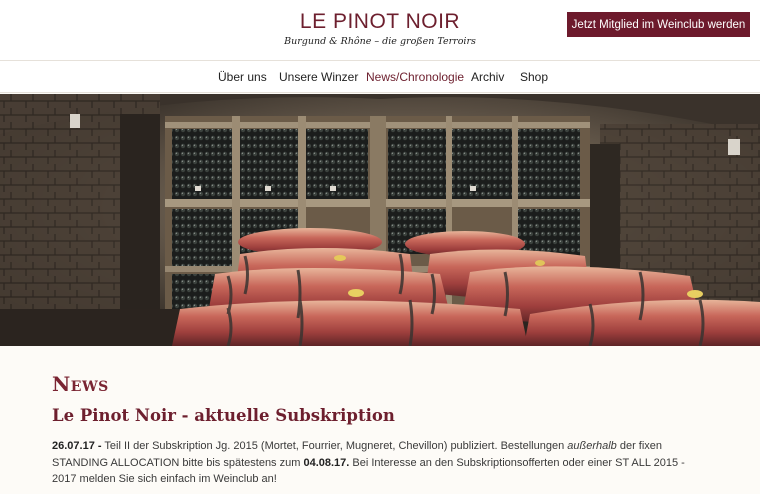 The height and width of the screenshot is (494, 760). Describe the element at coordinates (242, 77) in the screenshot. I see `nav-item-ueber-uns: Über uns` at that location.